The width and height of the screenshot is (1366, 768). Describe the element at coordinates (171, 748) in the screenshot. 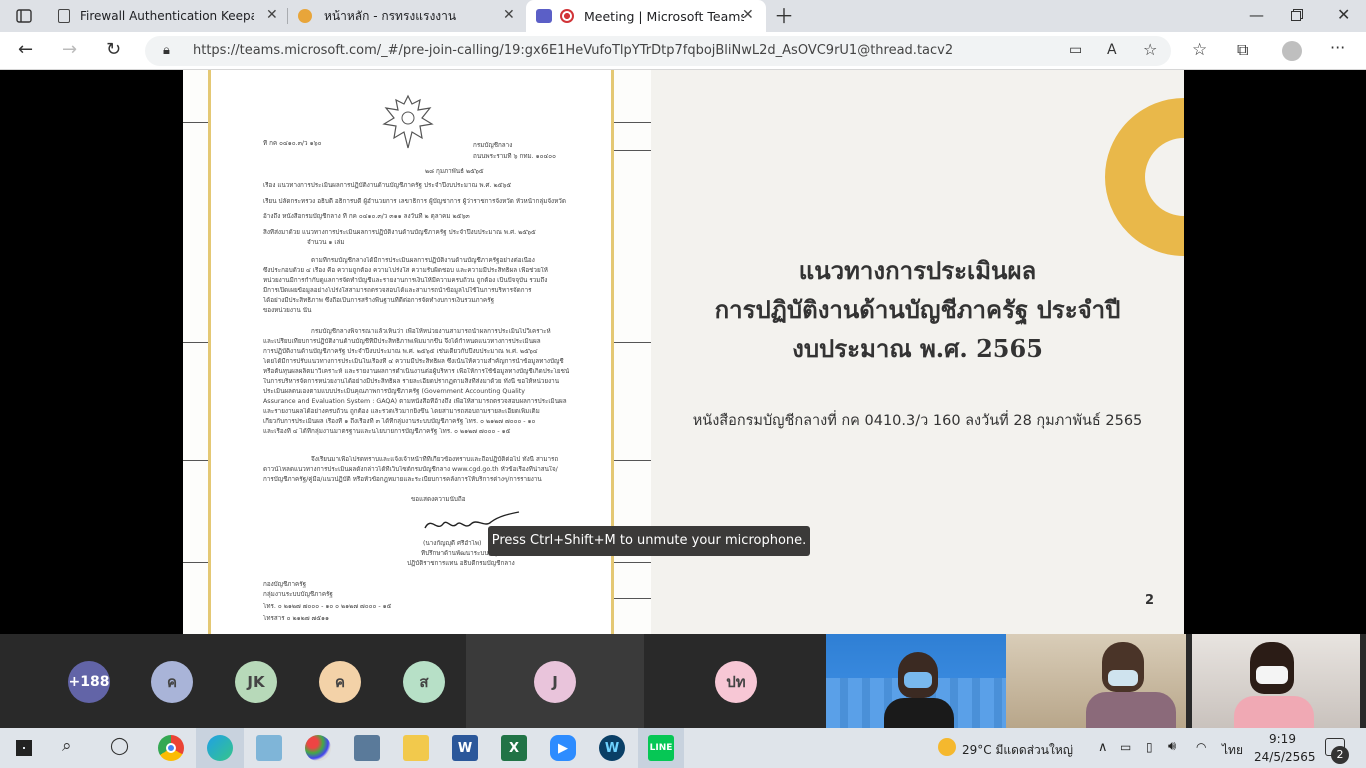

I see `chrome-icon` at that location.